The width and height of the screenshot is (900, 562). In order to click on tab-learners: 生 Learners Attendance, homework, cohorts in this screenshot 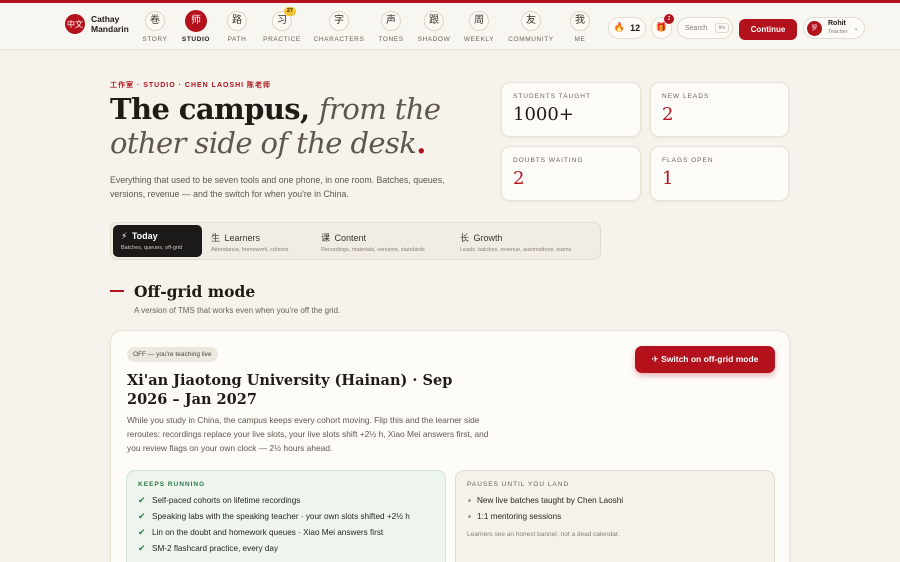, I will do `click(257, 241)`.